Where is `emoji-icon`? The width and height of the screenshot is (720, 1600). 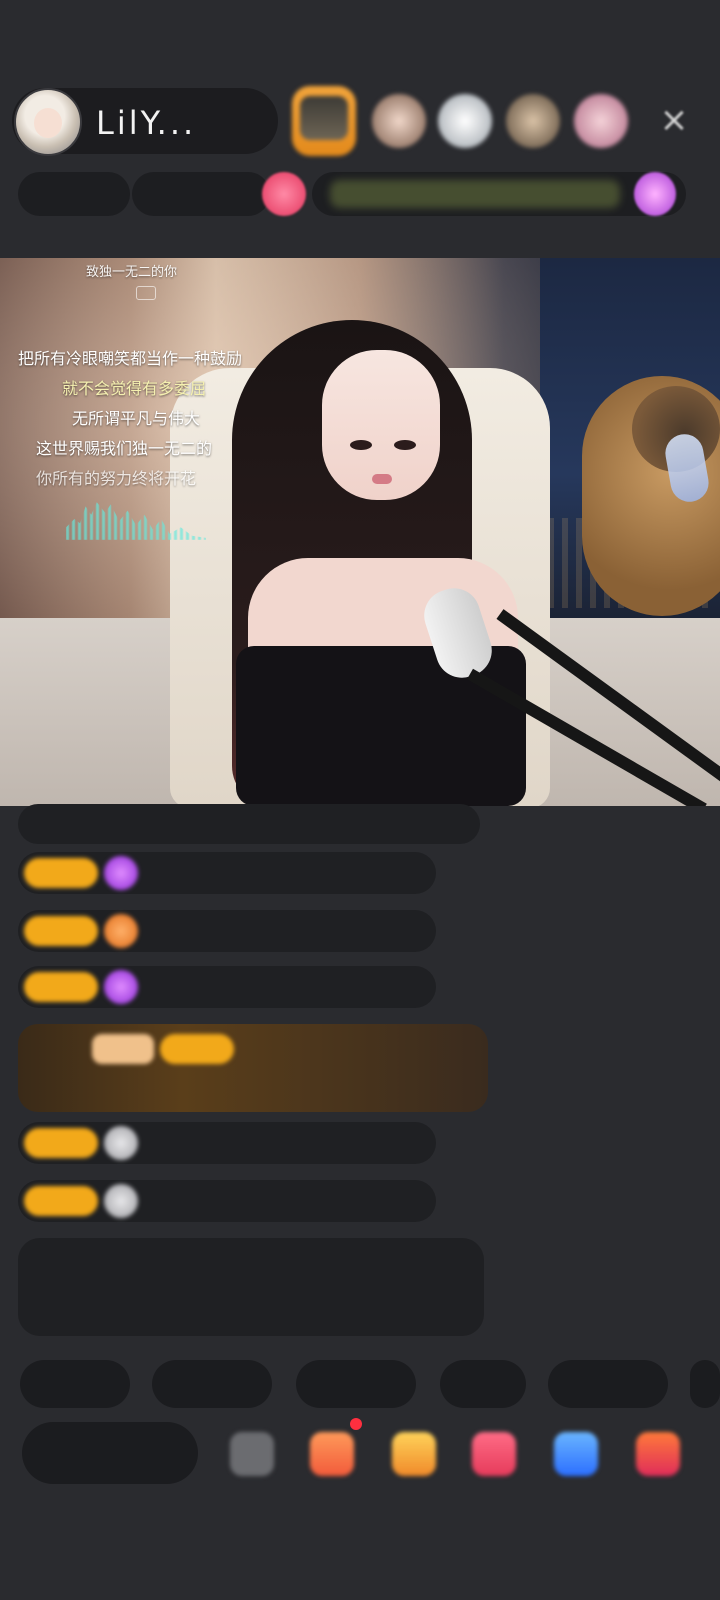 emoji-icon is located at coordinates (252, 1454).